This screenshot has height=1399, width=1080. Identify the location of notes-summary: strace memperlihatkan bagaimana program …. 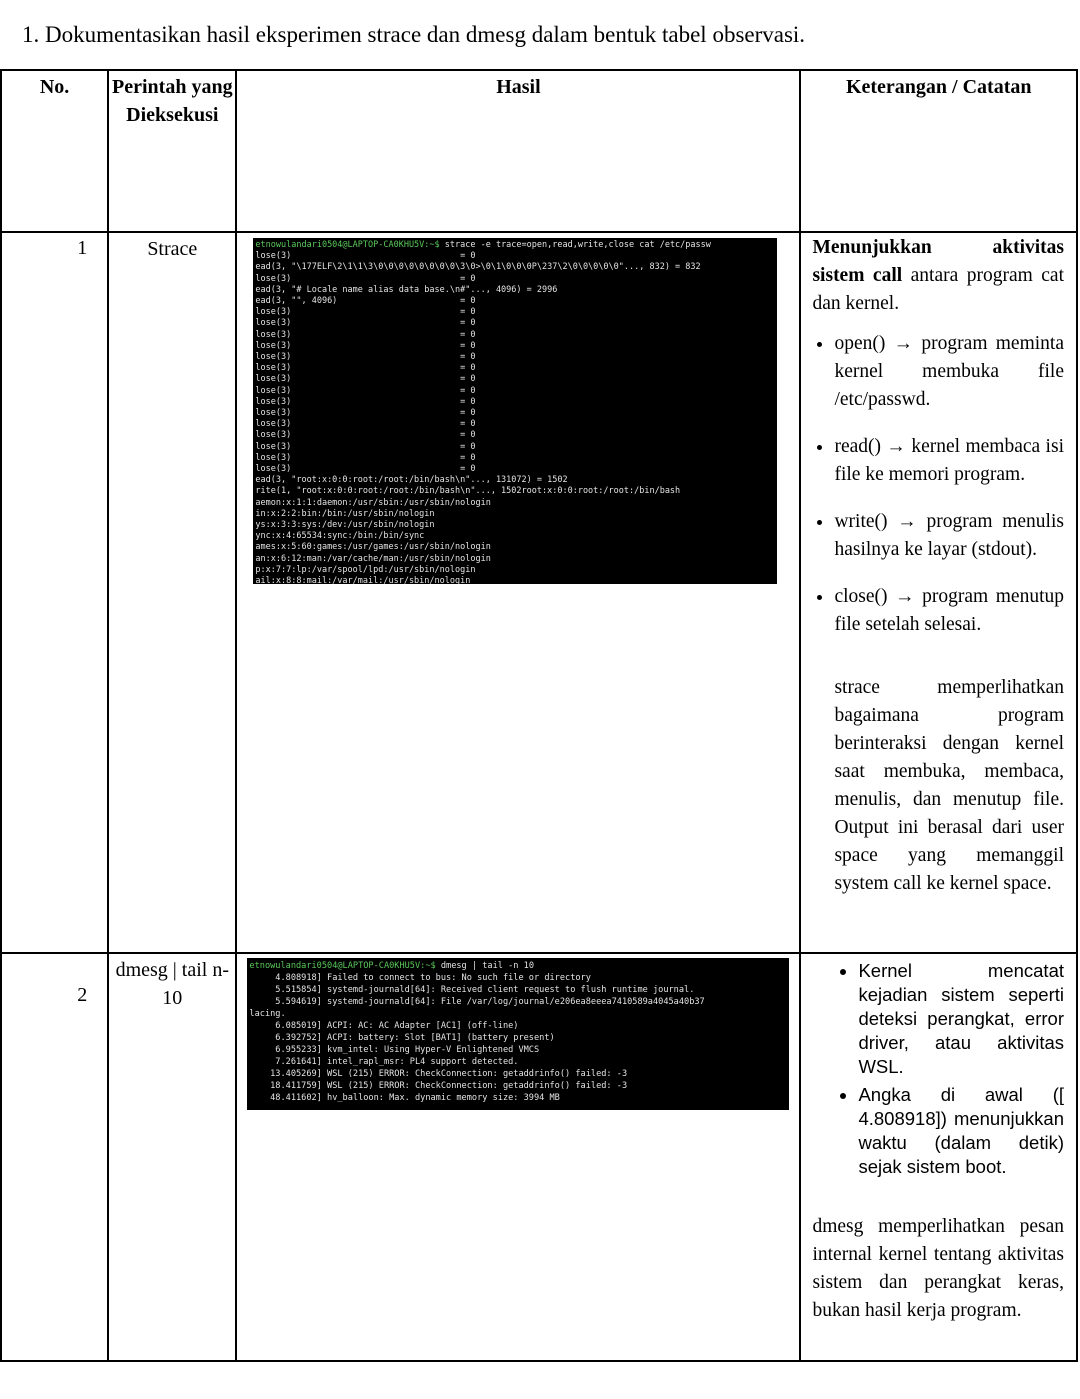
(949, 785).